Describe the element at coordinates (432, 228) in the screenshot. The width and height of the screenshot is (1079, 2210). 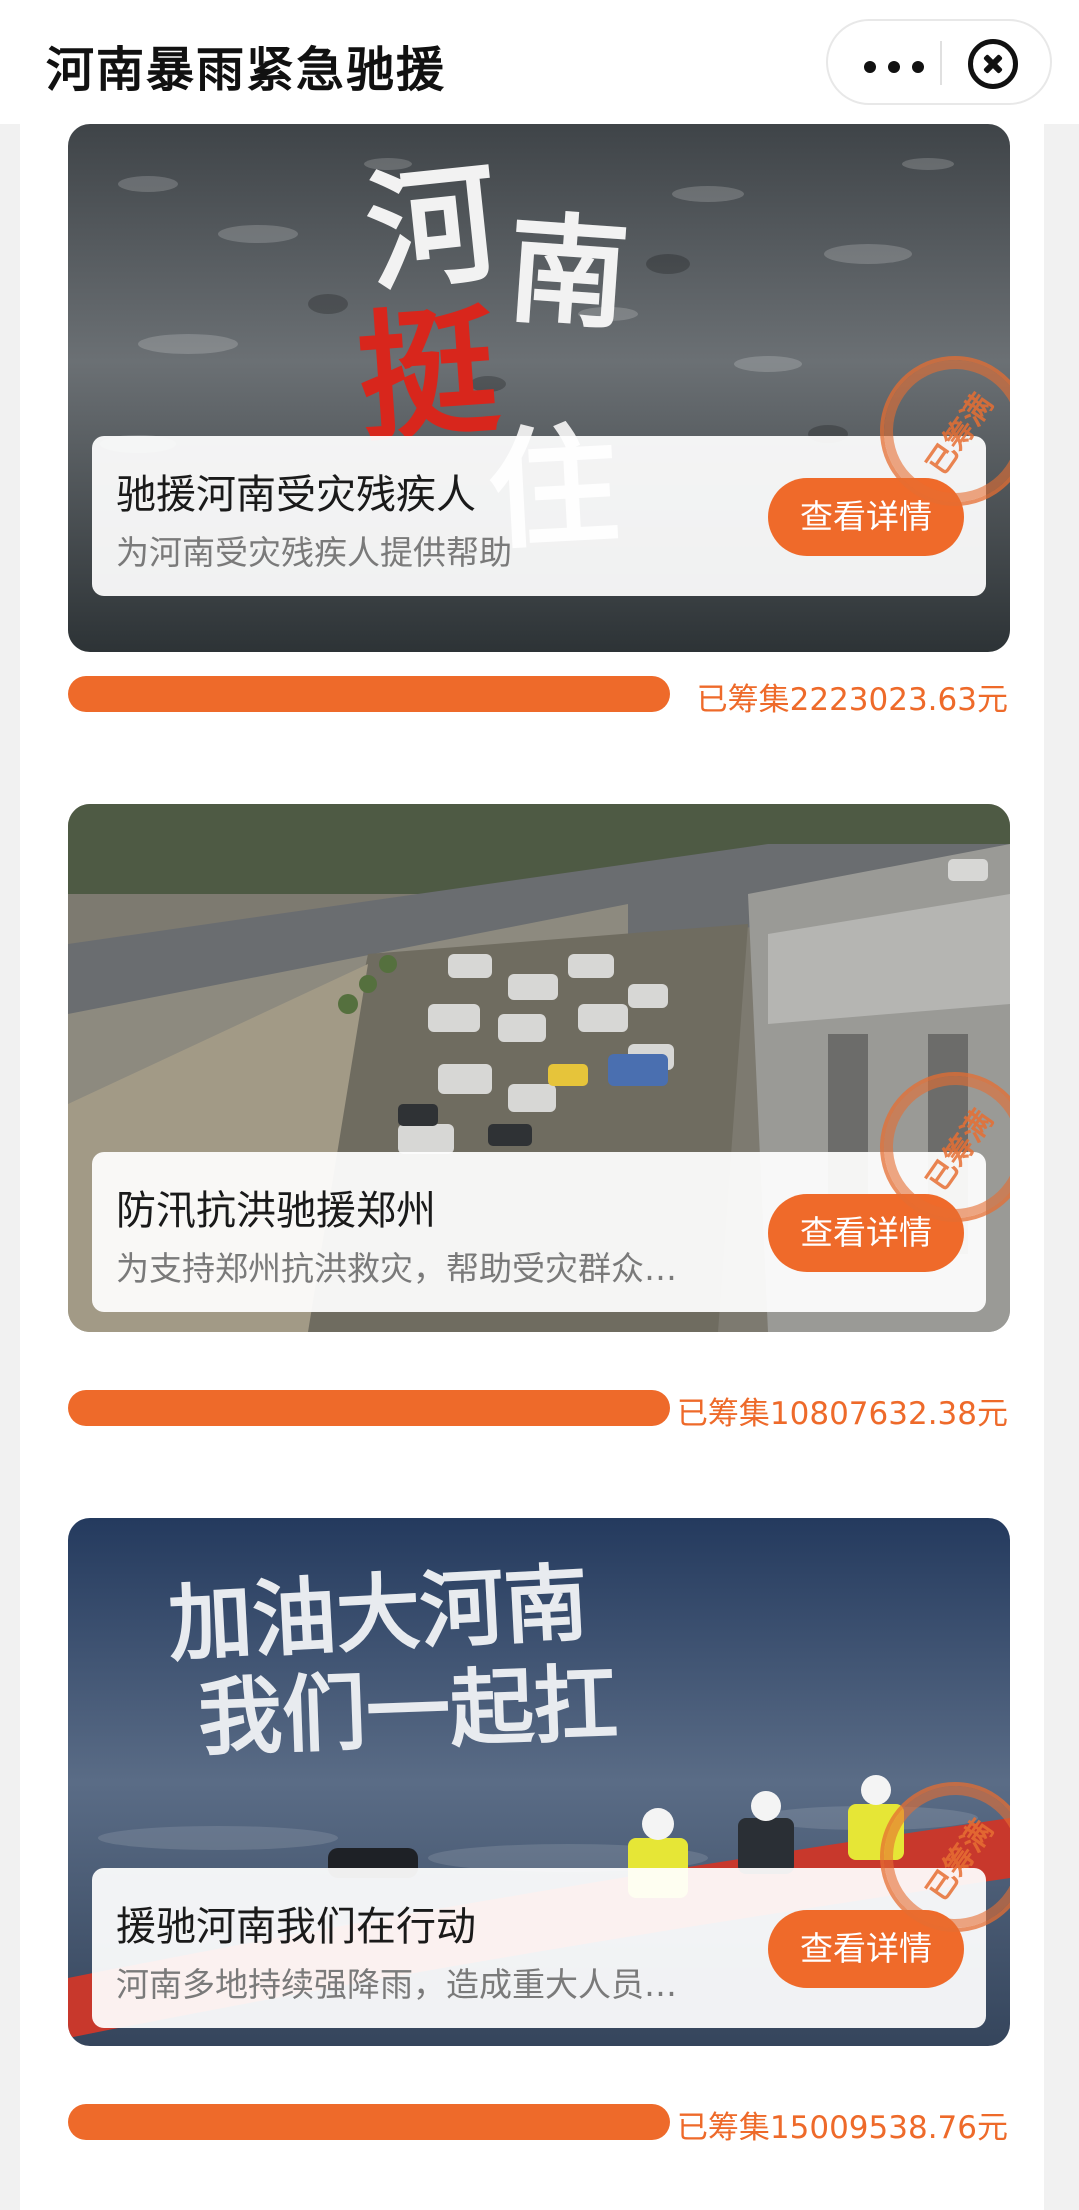
I see `image-char-1: 河` at that location.